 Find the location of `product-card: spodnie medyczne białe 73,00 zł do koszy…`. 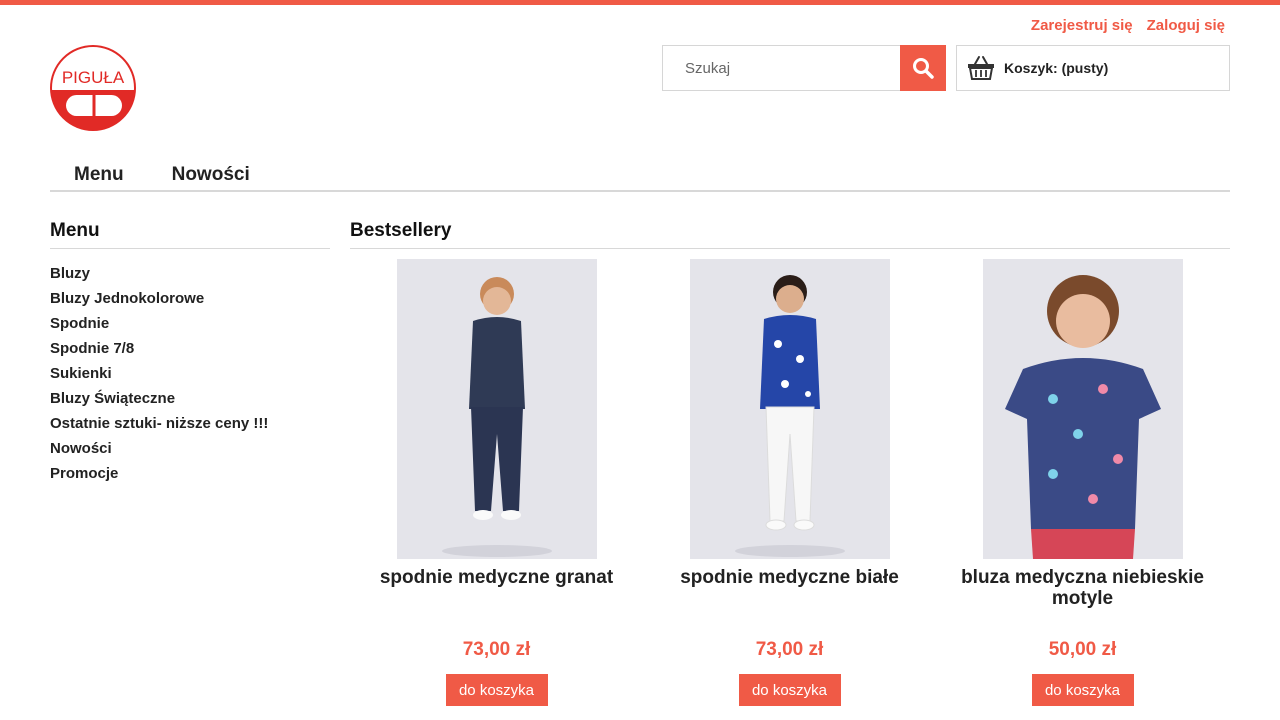

product-card: spodnie medyczne białe 73,00 zł do koszy… is located at coordinates (789, 482).